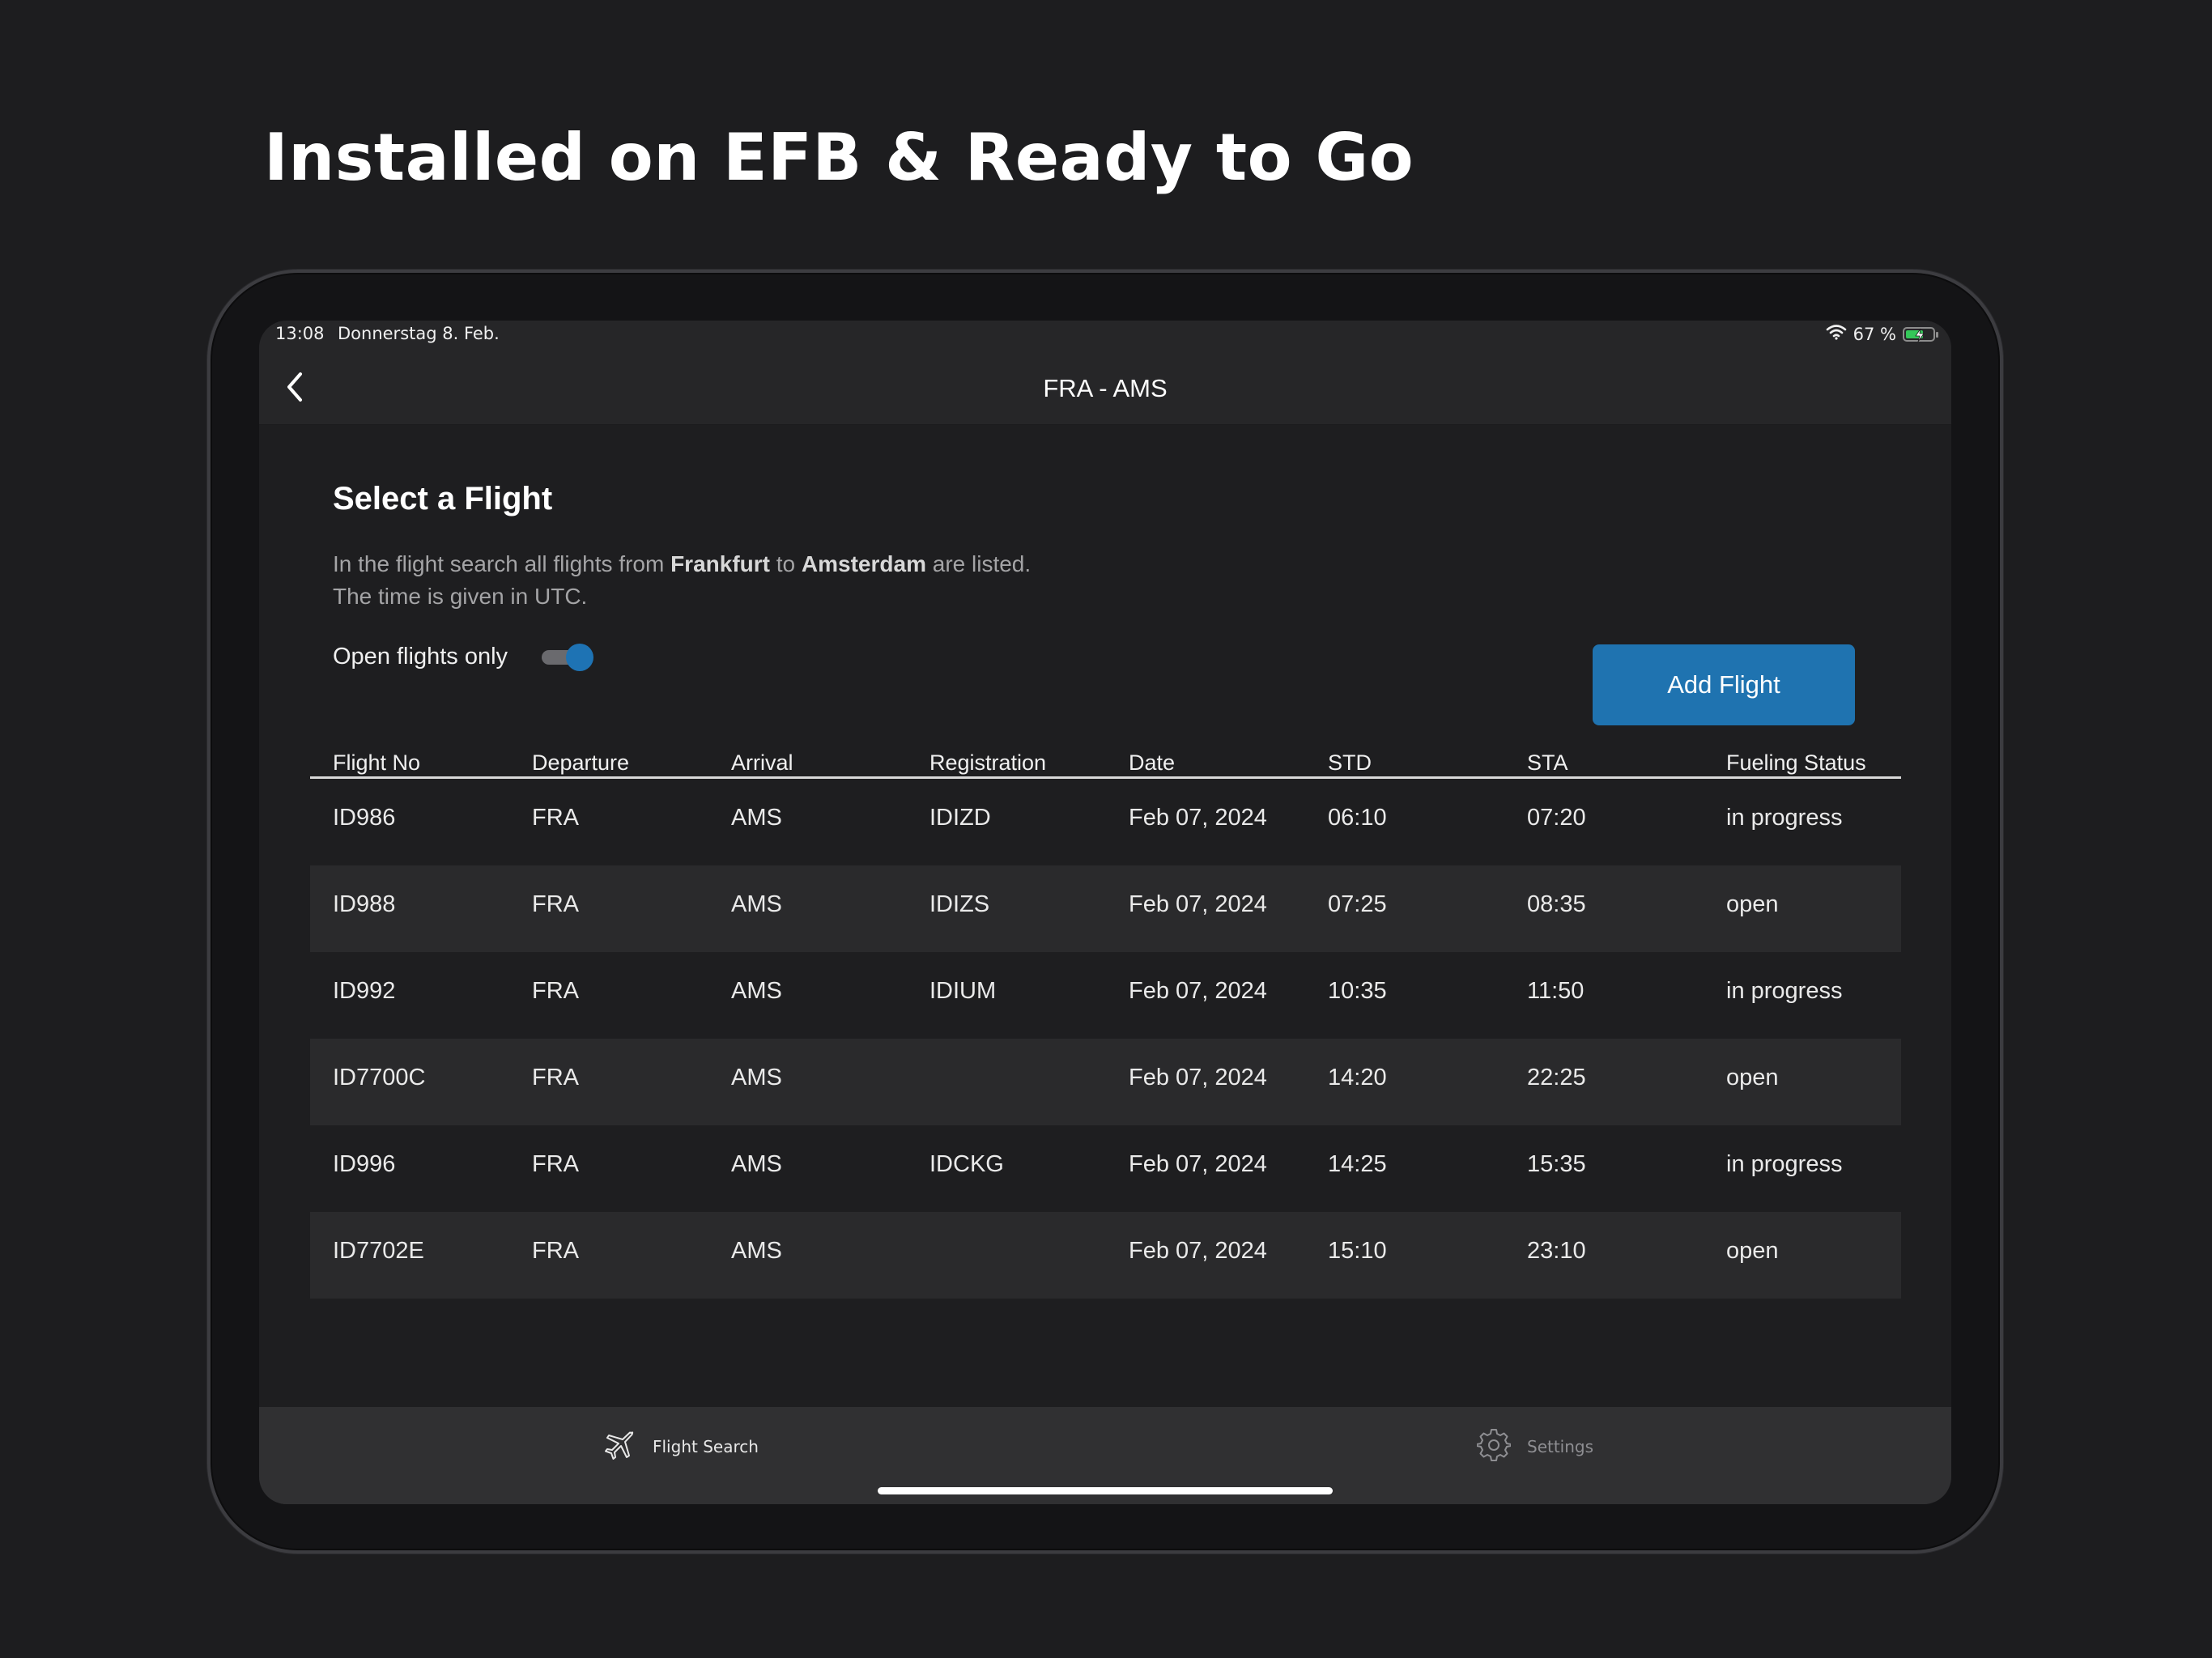 This screenshot has width=2212, height=1658. Describe the element at coordinates (1921, 334) in the screenshot. I see `battery-charging-icon` at that location.